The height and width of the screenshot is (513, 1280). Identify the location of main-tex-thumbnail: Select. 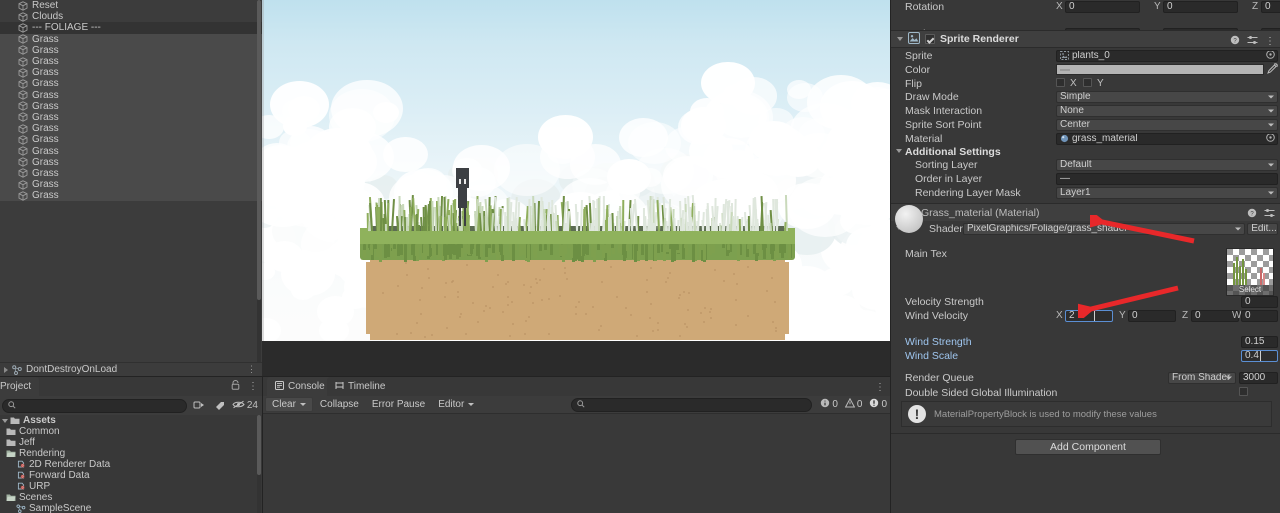
(1250, 272).